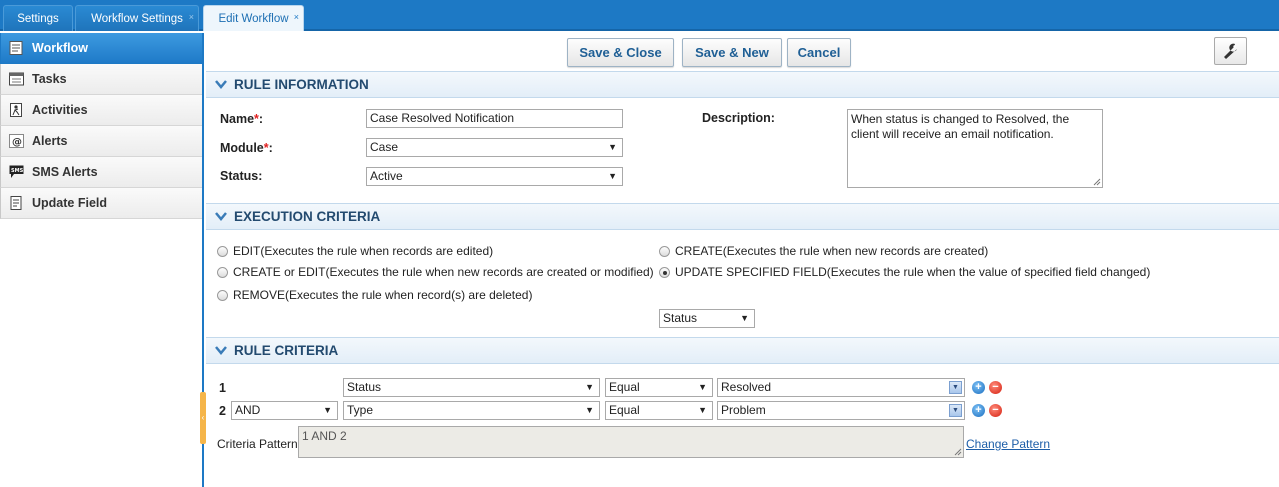  What do you see at coordinates (101, 48) in the screenshot?
I see `sidebar-item-workflow: Workflow` at bounding box center [101, 48].